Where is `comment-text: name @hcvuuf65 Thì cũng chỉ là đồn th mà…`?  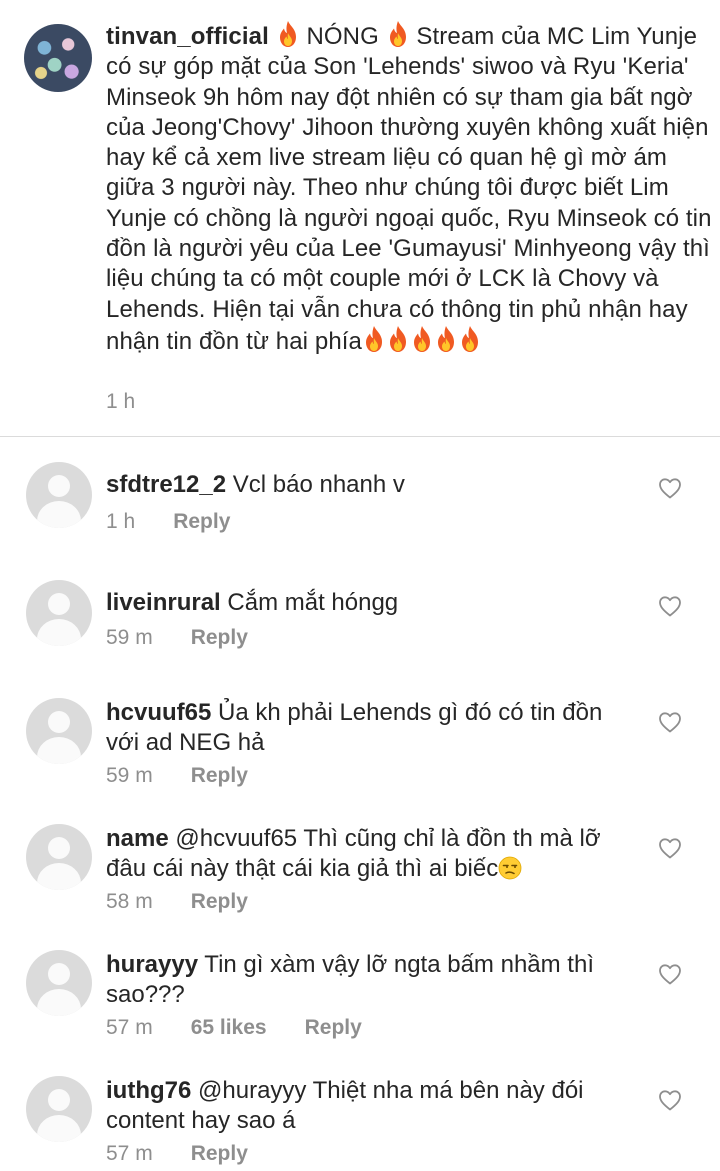
comment-text: name @hcvuuf65 Thì cũng chỉ là đồn th mà… is located at coordinates (366, 854).